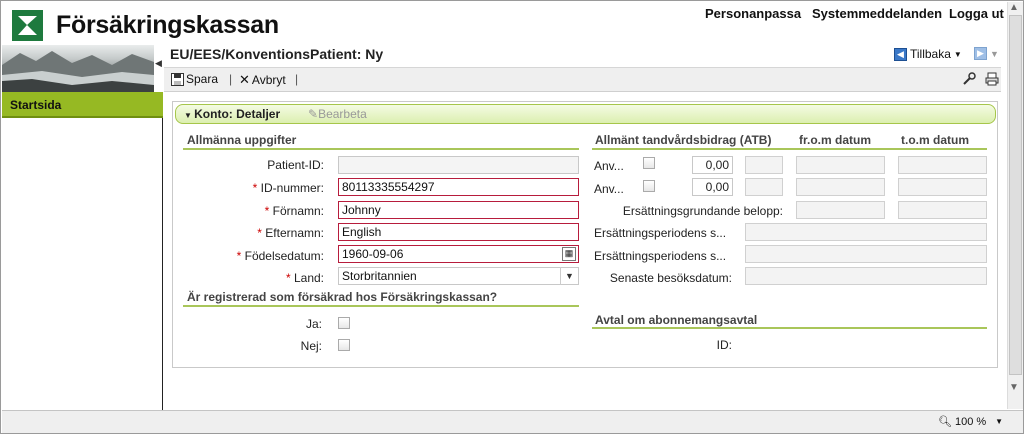 The image size is (1024, 434). Describe the element at coordinates (308, 278) in the screenshot. I see `country-label-text: Land:` at that location.